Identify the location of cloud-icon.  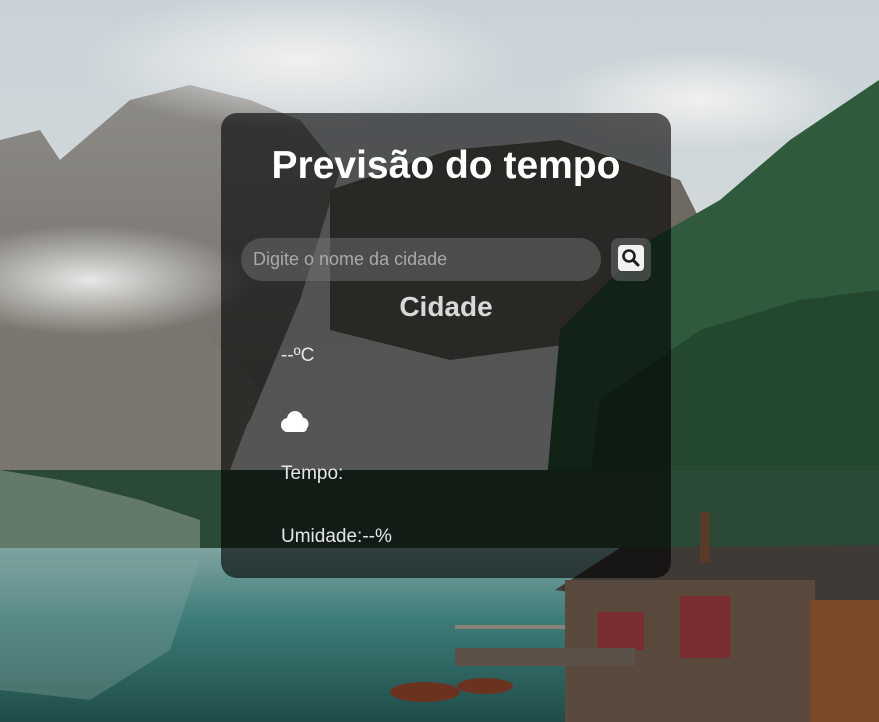
(295, 421).